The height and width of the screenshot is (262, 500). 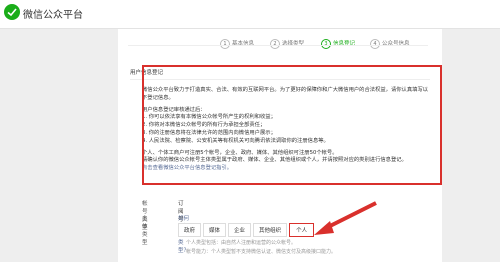 I want to click on step-account-info: 4 公众号信息, so click(x=390, y=44).